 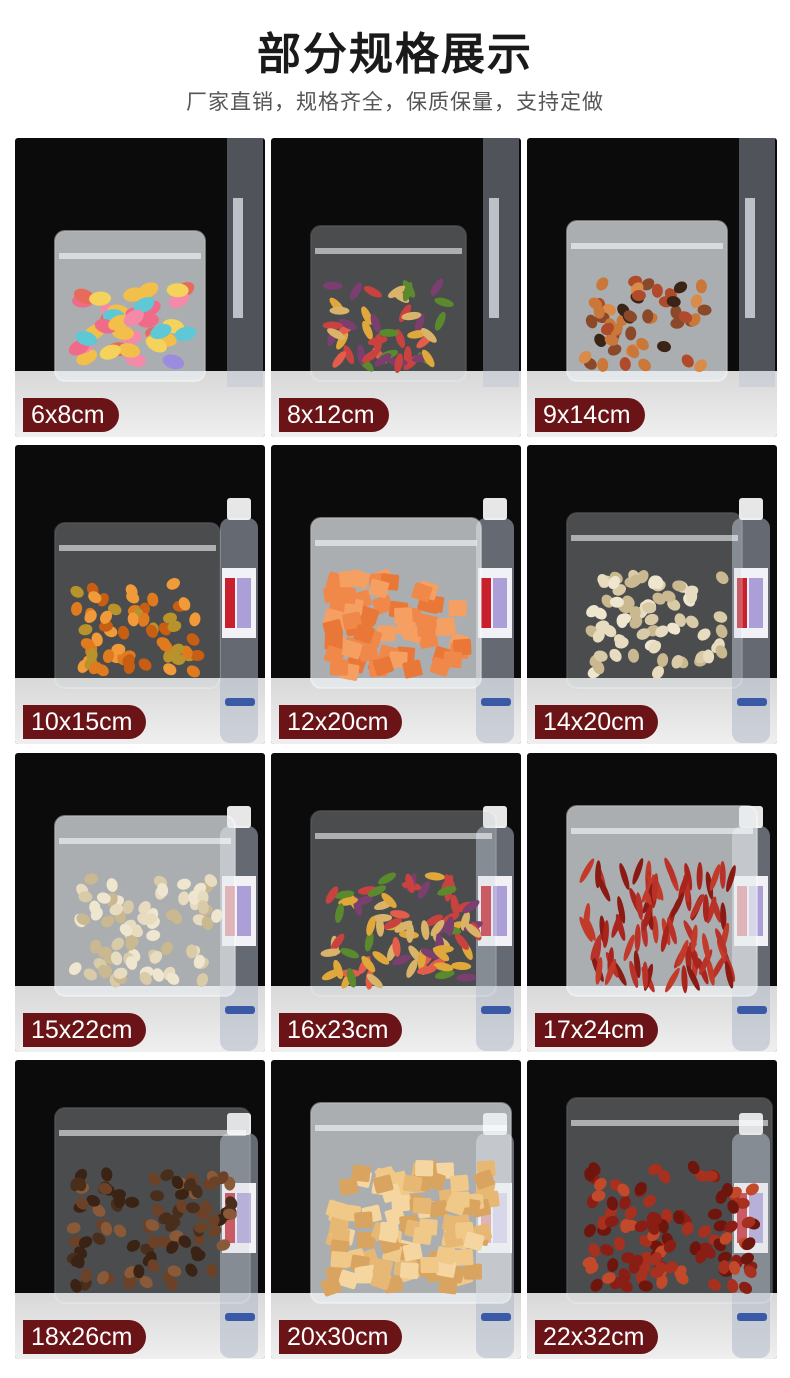 I want to click on product-card: 15x22cm, so click(x=140, y=902).